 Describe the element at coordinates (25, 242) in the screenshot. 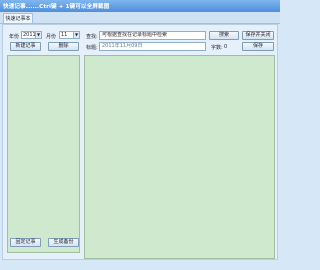

I see `pin-note-button: 固定记事` at that location.